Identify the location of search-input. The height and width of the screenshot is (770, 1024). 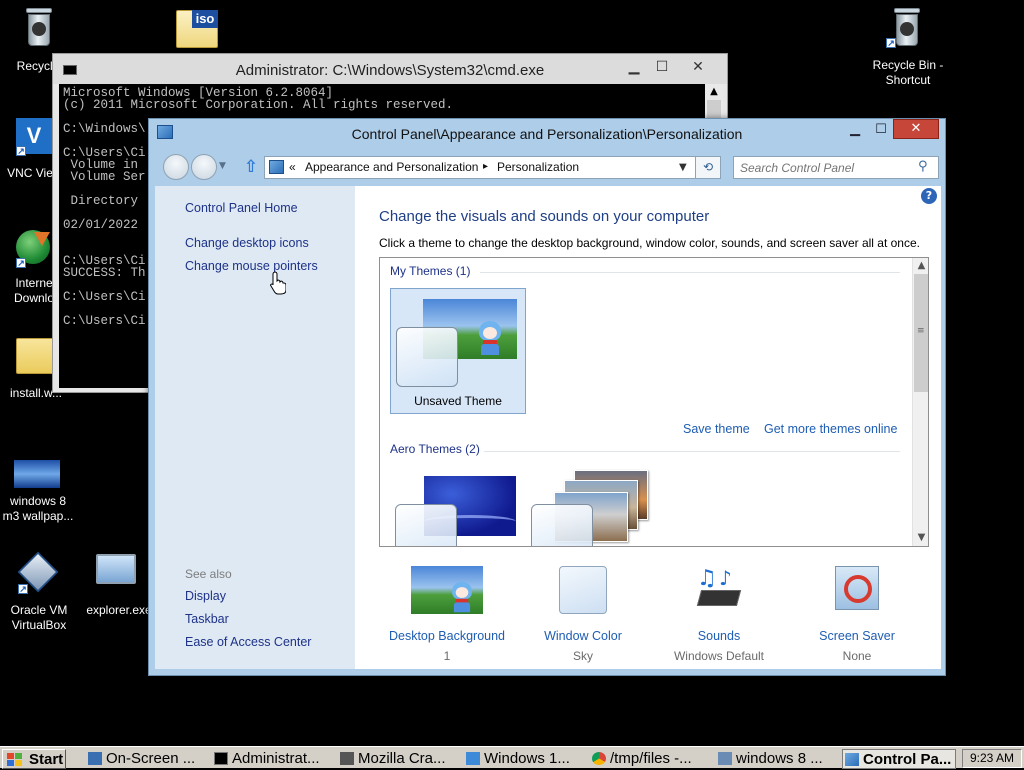
(825, 168).